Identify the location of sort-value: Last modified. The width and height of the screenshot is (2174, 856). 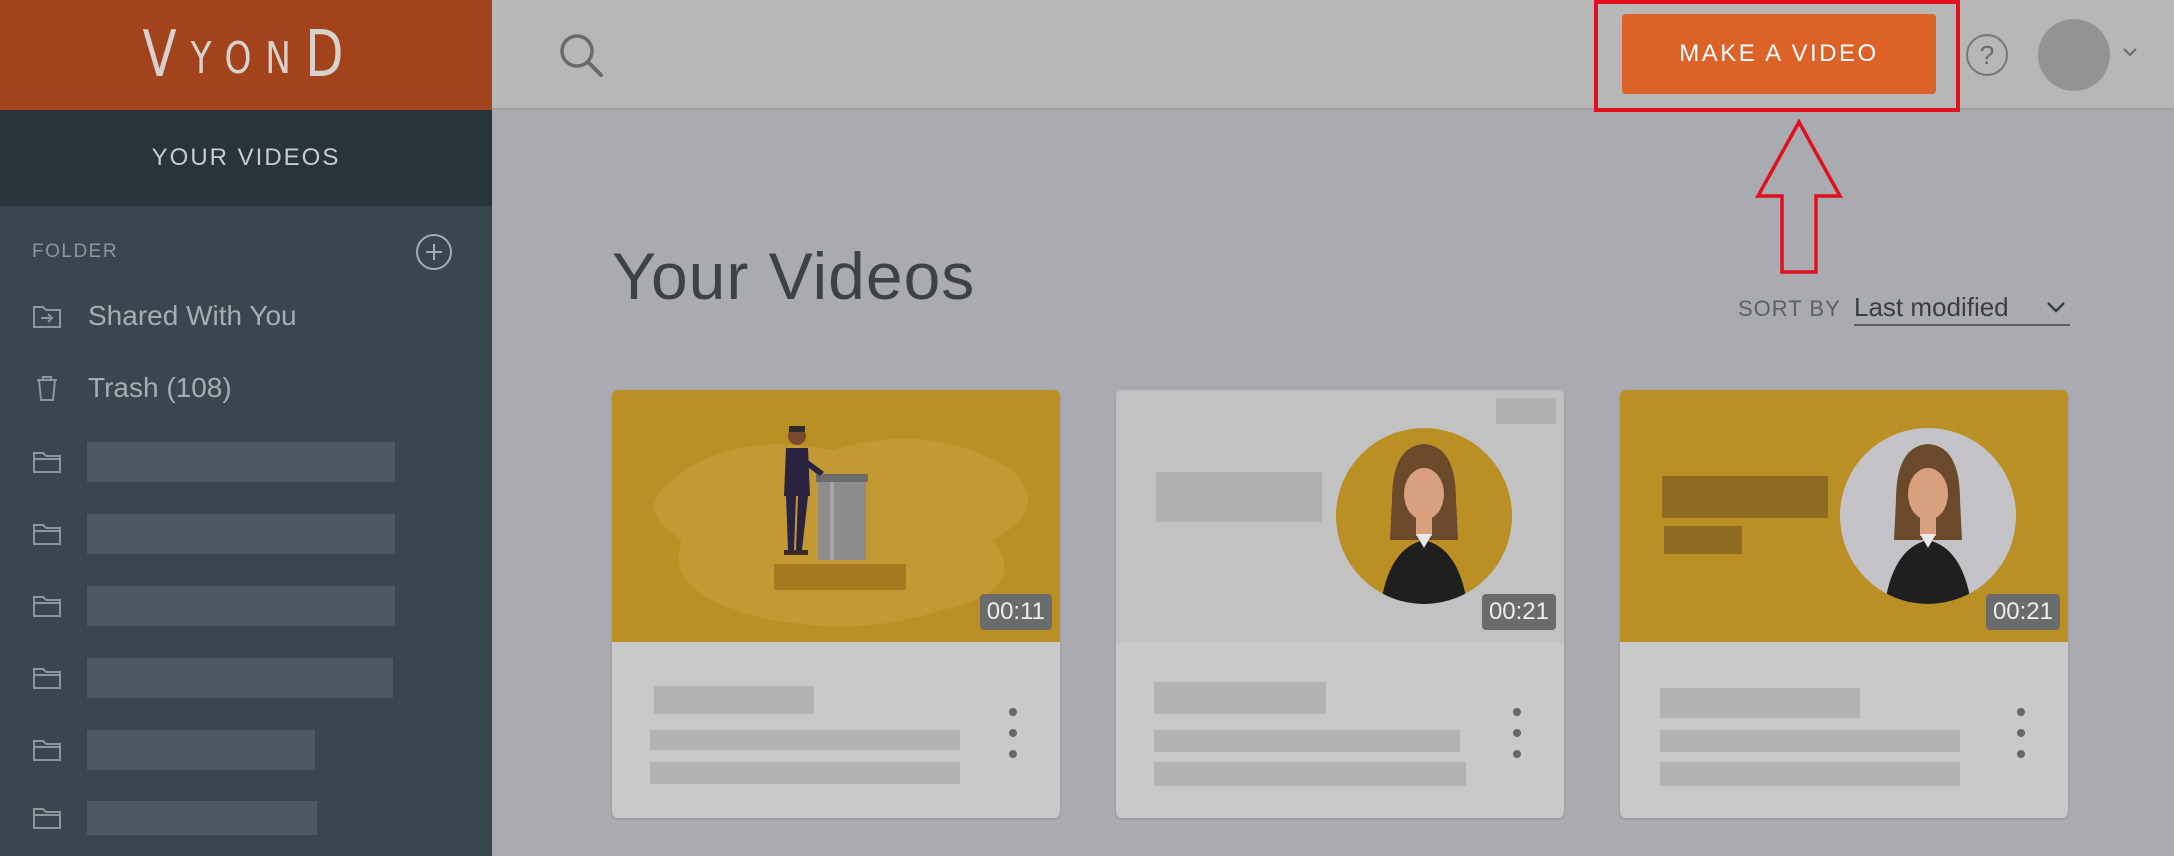
(1931, 306).